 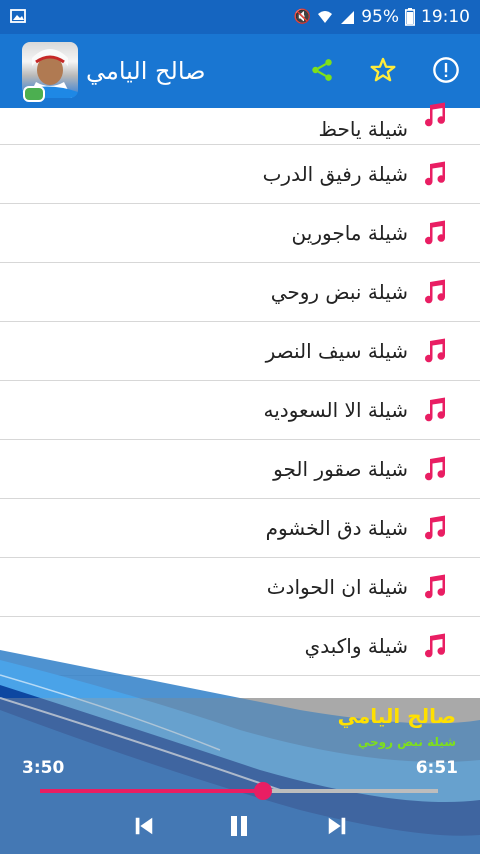 I want to click on star-icon, so click(x=383, y=69).